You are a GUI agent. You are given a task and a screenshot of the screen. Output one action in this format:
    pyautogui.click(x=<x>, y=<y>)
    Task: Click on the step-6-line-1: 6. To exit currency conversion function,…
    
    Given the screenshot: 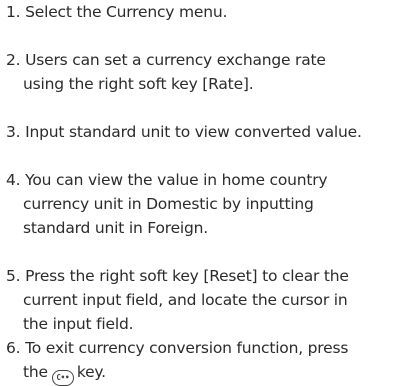 What is the action you would take?
    pyautogui.click(x=211, y=348)
    